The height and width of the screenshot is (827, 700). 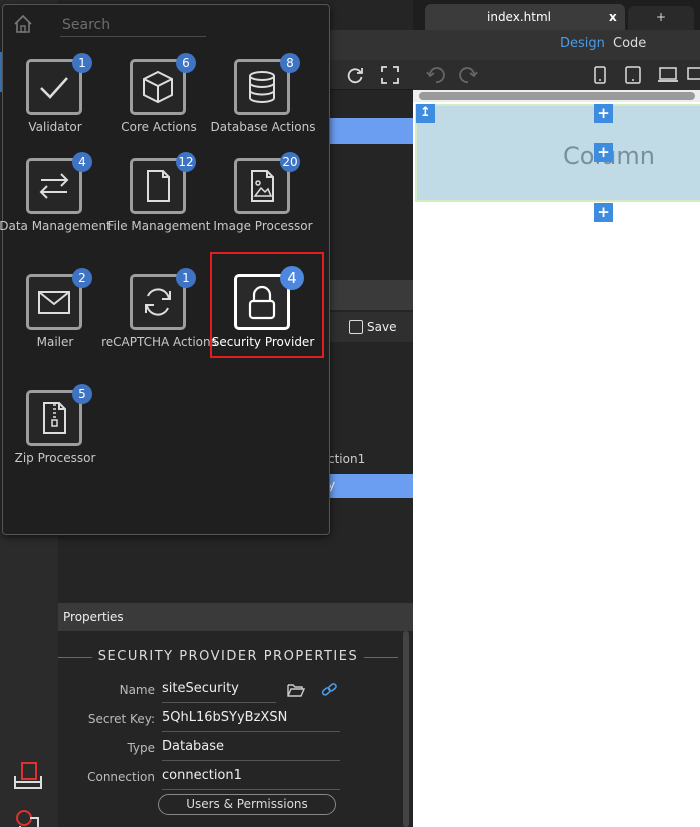 What do you see at coordinates (55, 321) in the screenshot?
I see `item-mailer: 2 Mailer` at bounding box center [55, 321].